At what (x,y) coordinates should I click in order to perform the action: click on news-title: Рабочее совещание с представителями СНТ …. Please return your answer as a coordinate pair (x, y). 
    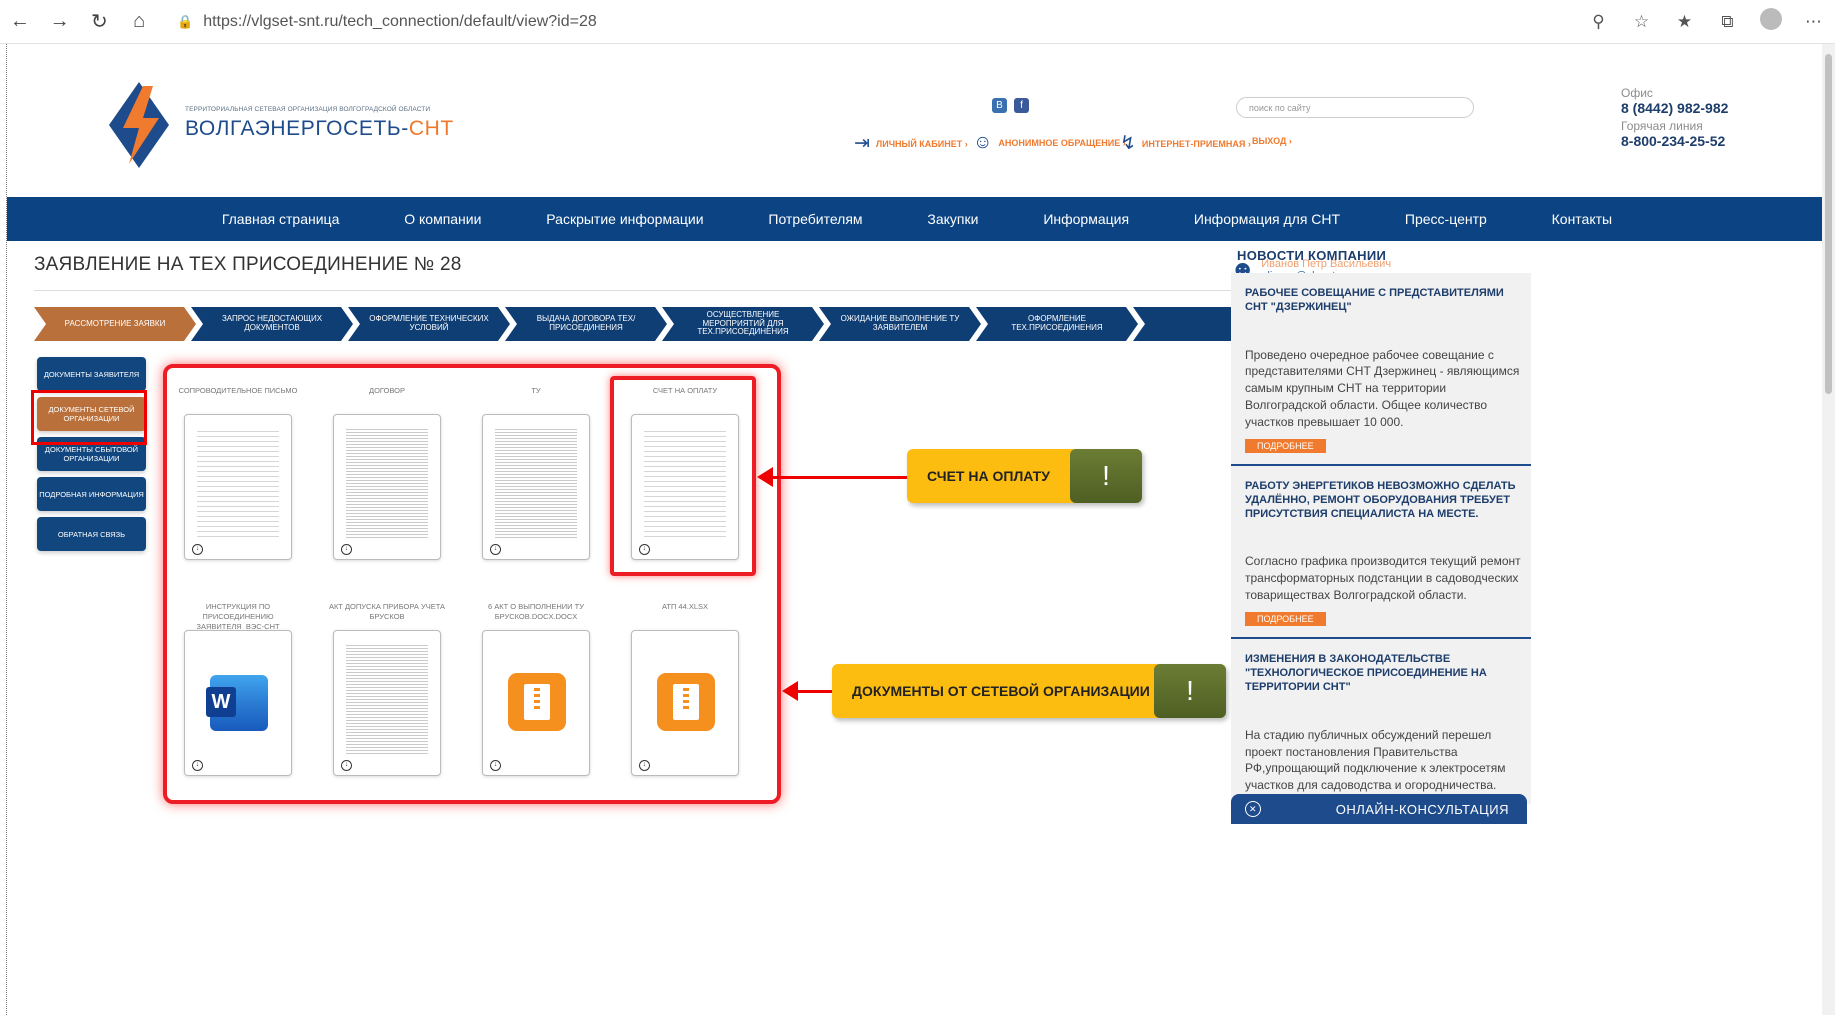
    Looking at the image, I should click on (1383, 300).